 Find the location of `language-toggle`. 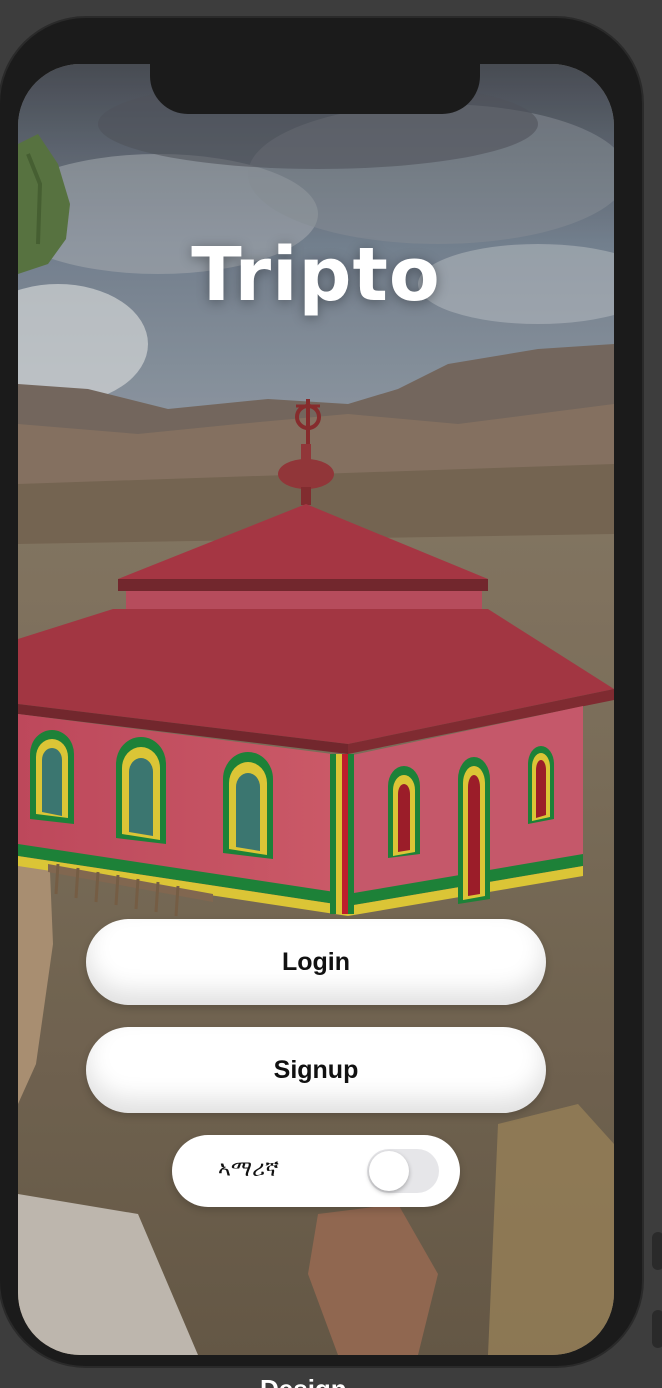

language-toggle is located at coordinates (403, 1171).